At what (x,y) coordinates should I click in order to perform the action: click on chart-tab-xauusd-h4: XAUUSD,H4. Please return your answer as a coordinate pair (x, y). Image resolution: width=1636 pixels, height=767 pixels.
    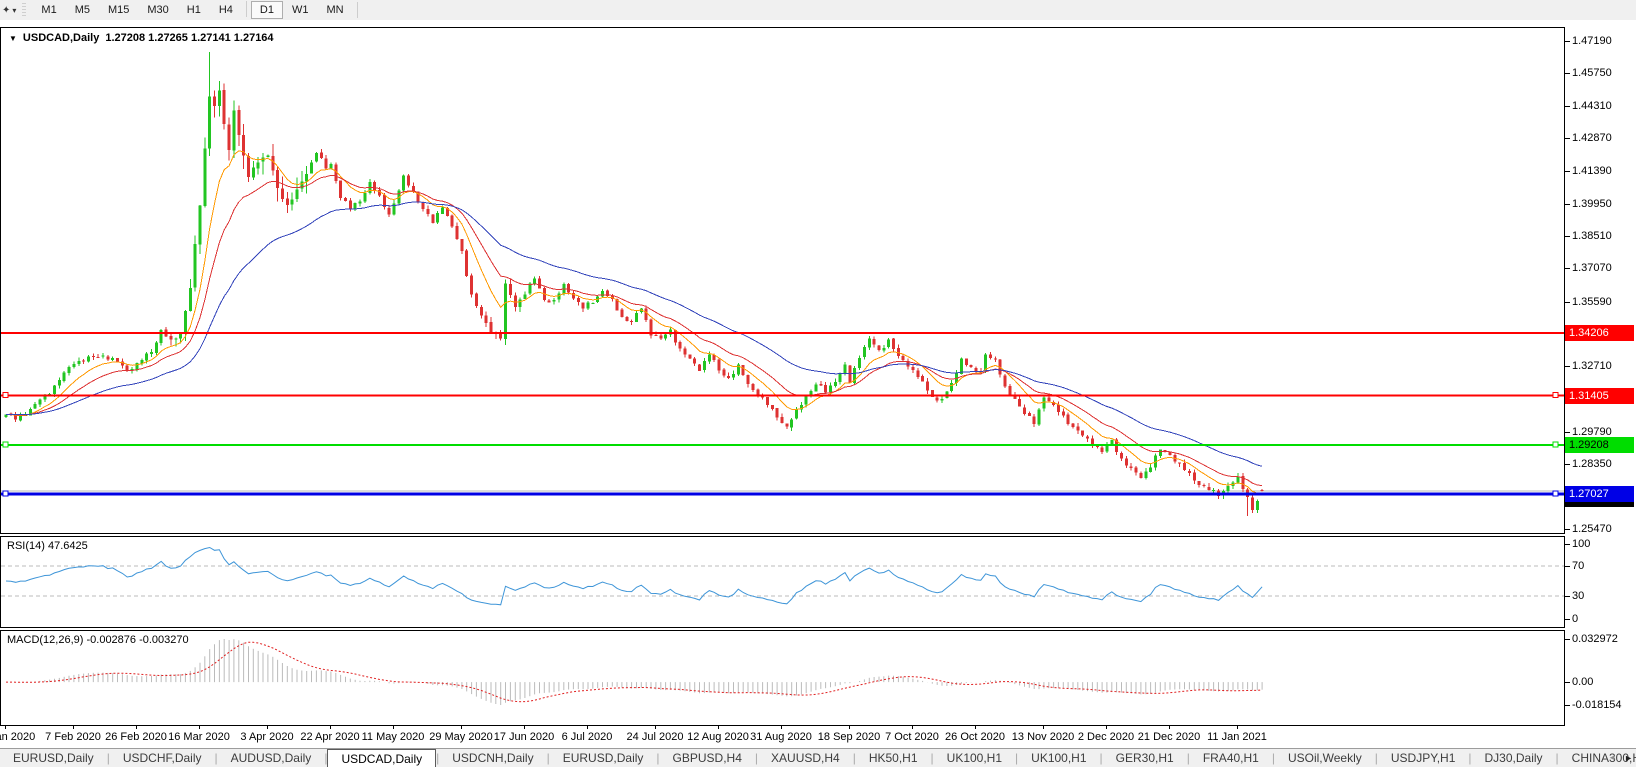
    Looking at the image, I should click on (805, 758).